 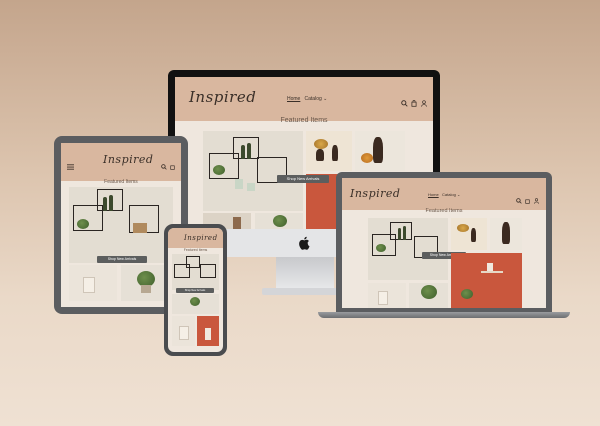 I want to click on phone-header: Inspired, so click(x=195, y=238).